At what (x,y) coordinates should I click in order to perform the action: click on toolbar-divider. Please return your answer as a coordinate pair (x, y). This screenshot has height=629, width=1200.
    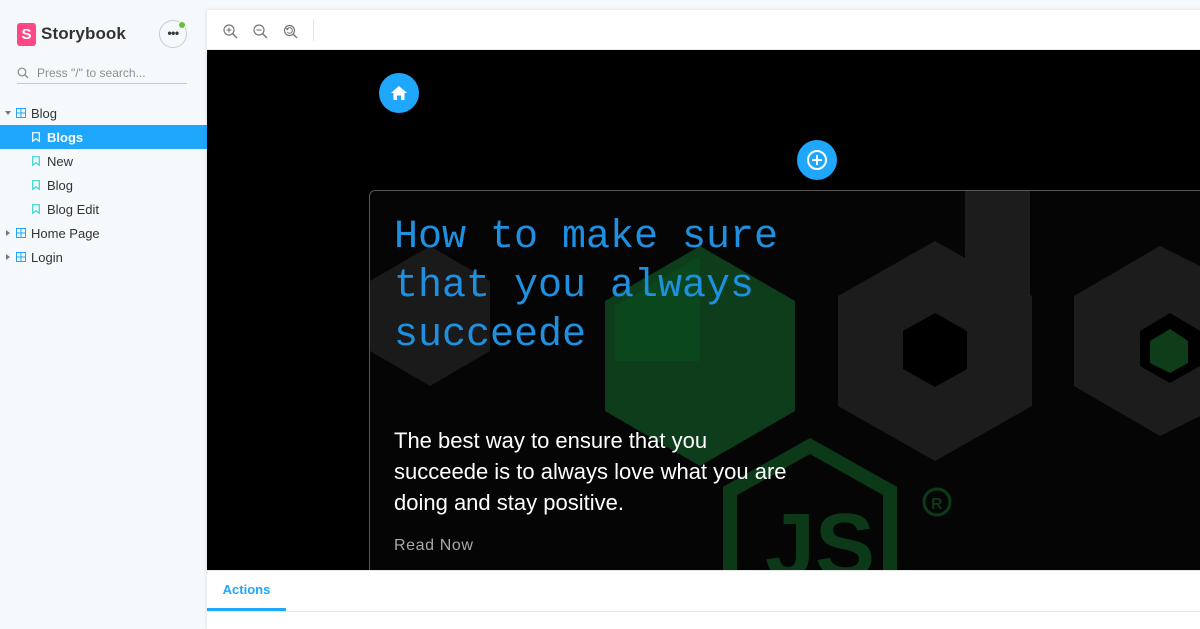
    Looking at the image, I should click on (313, 30).